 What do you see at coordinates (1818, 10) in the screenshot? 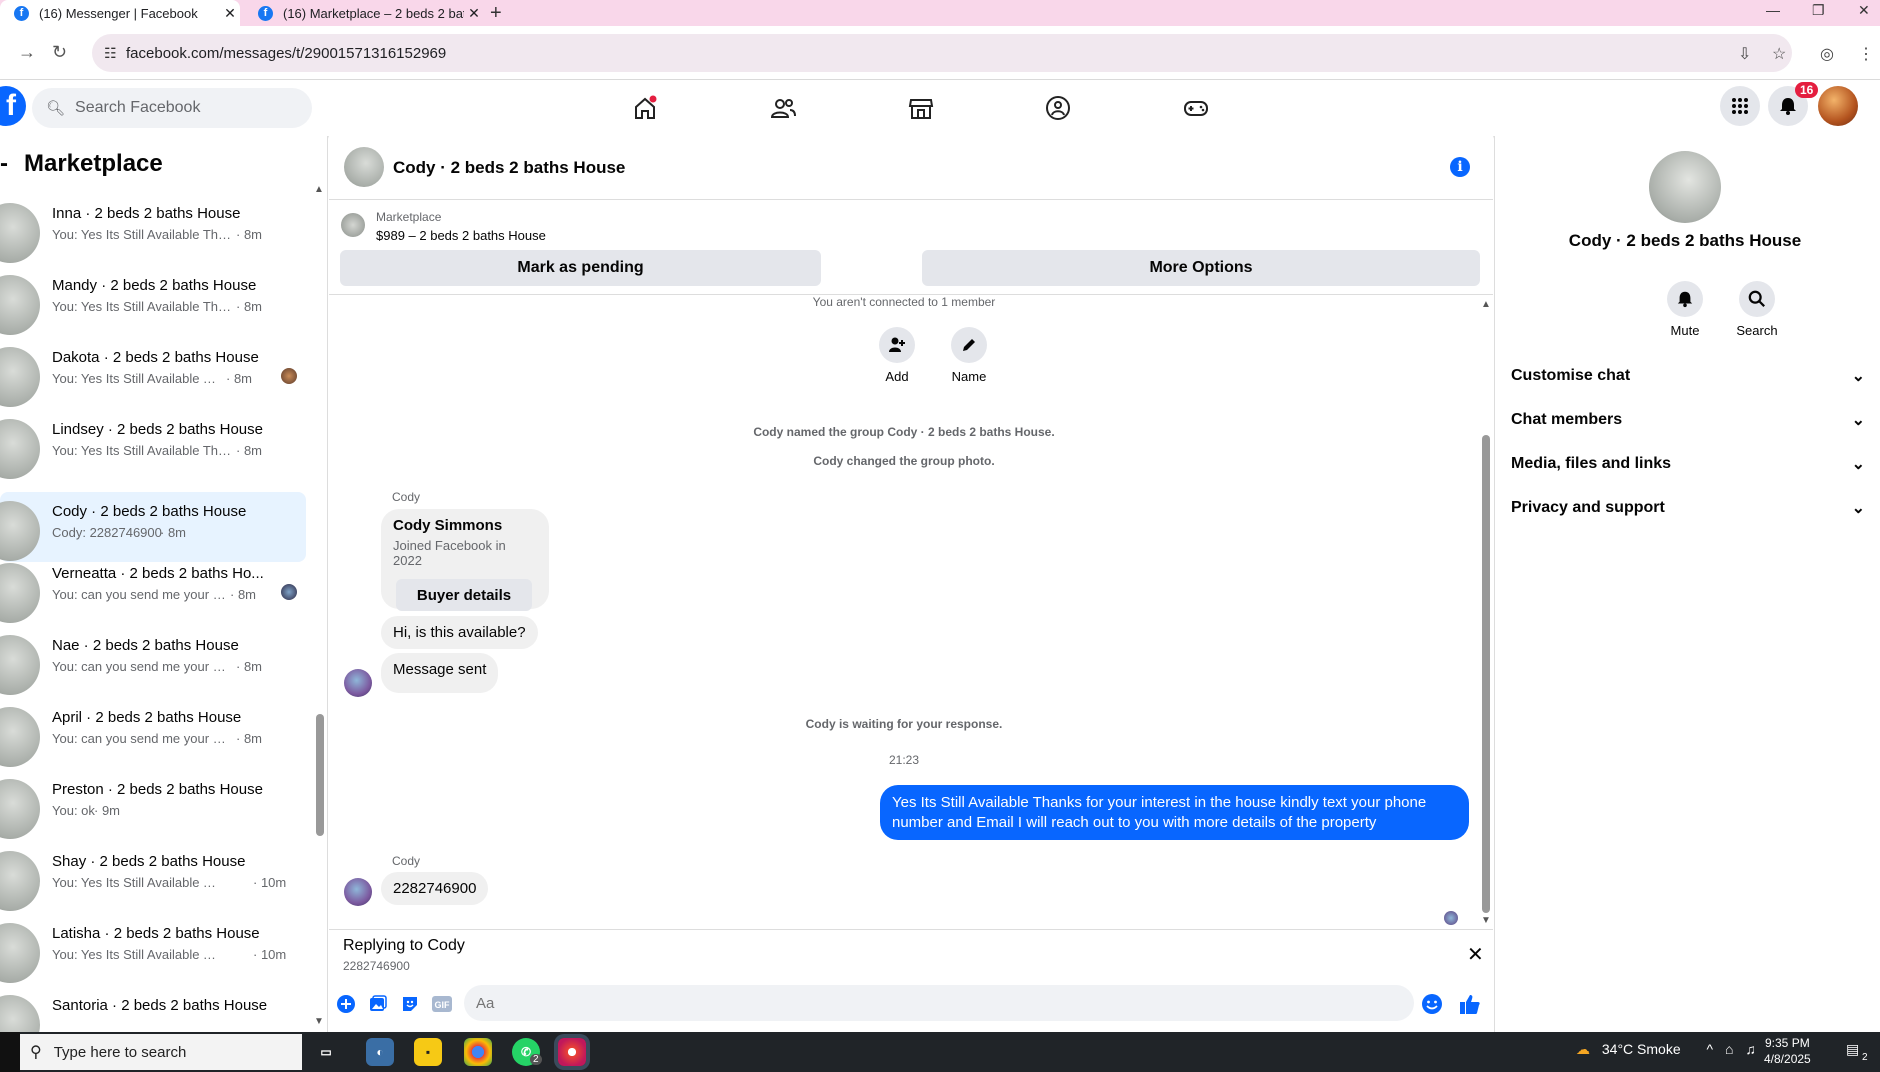
I see `restore-icon: ❐` at bounding box center [1818, 10].